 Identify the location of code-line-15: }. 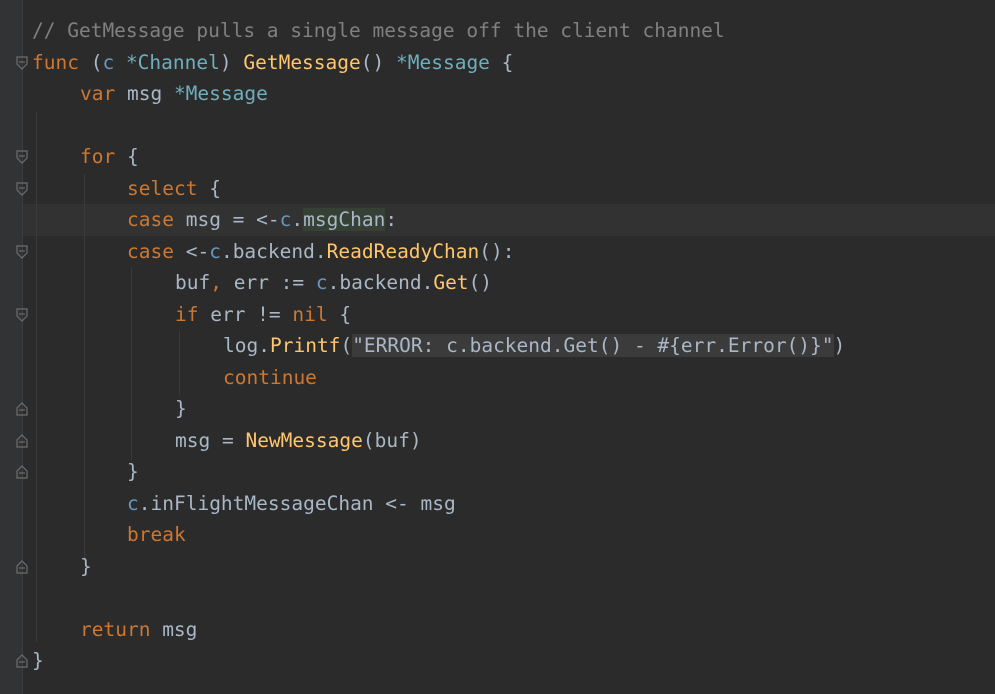
(133, 471).